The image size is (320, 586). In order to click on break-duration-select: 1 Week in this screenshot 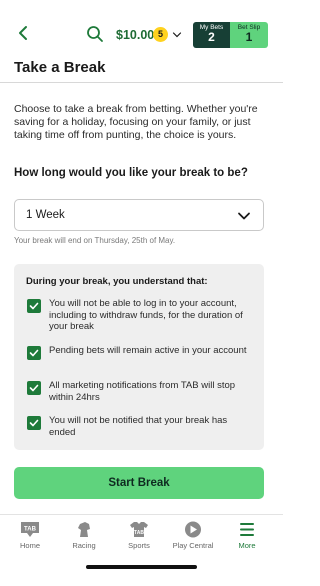, I will do `click(139, 215)`.